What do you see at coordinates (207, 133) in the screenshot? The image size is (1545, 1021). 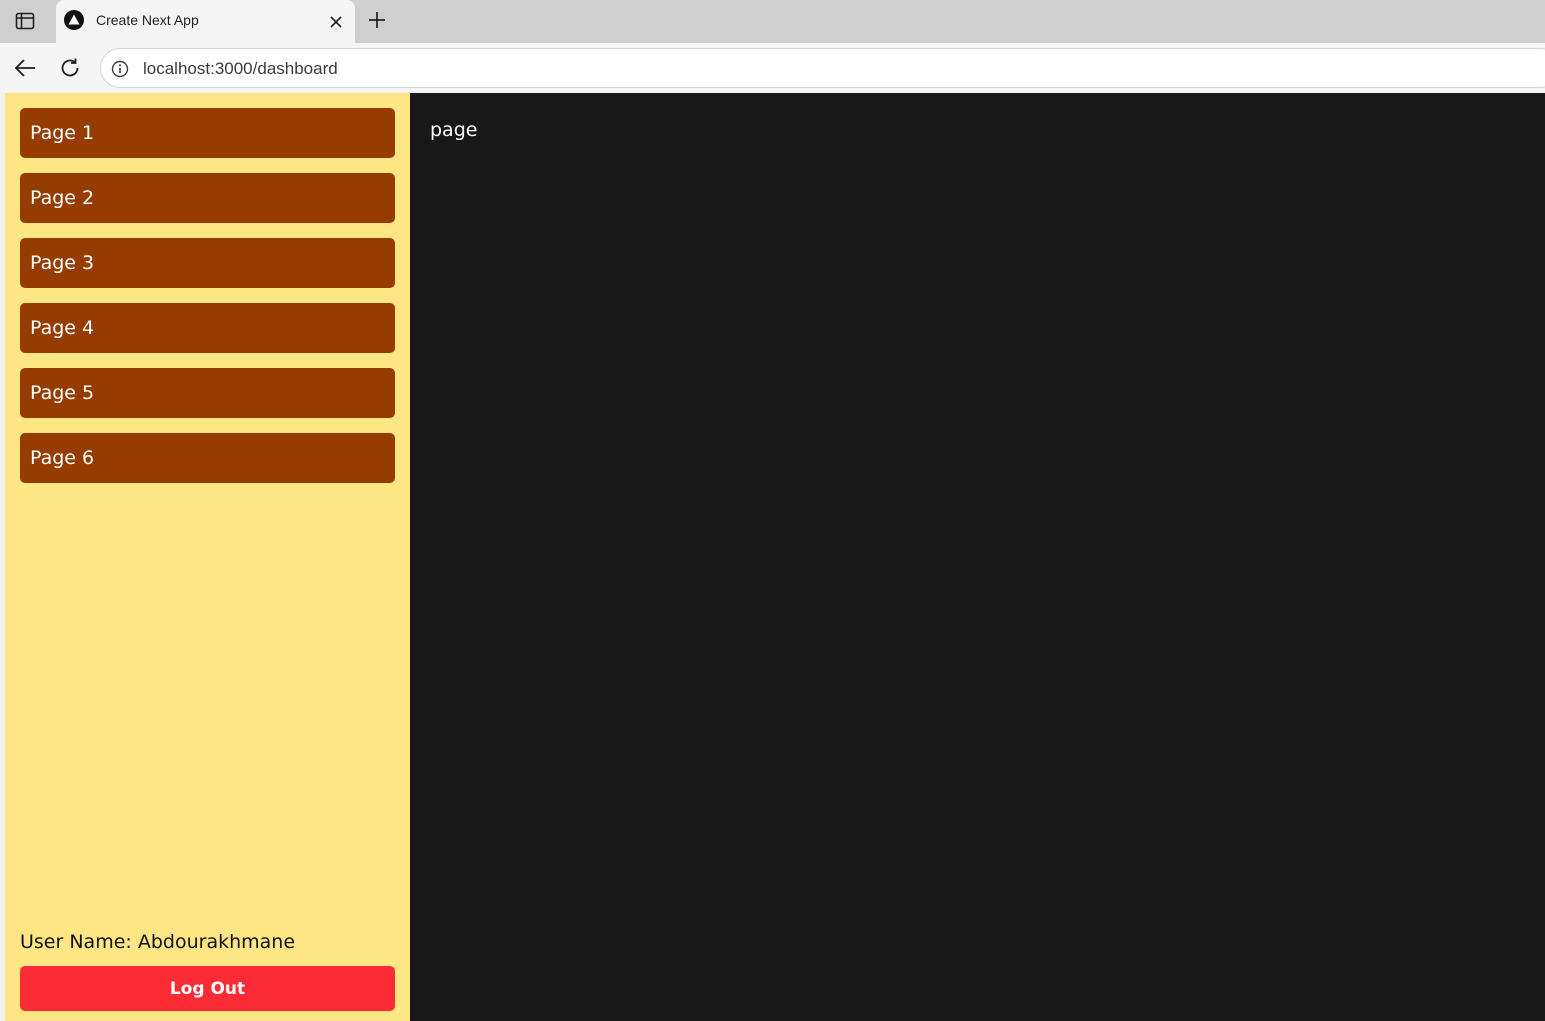 I see `sidebar-item-page-1: Page 1` at bounding box center [207, 133].